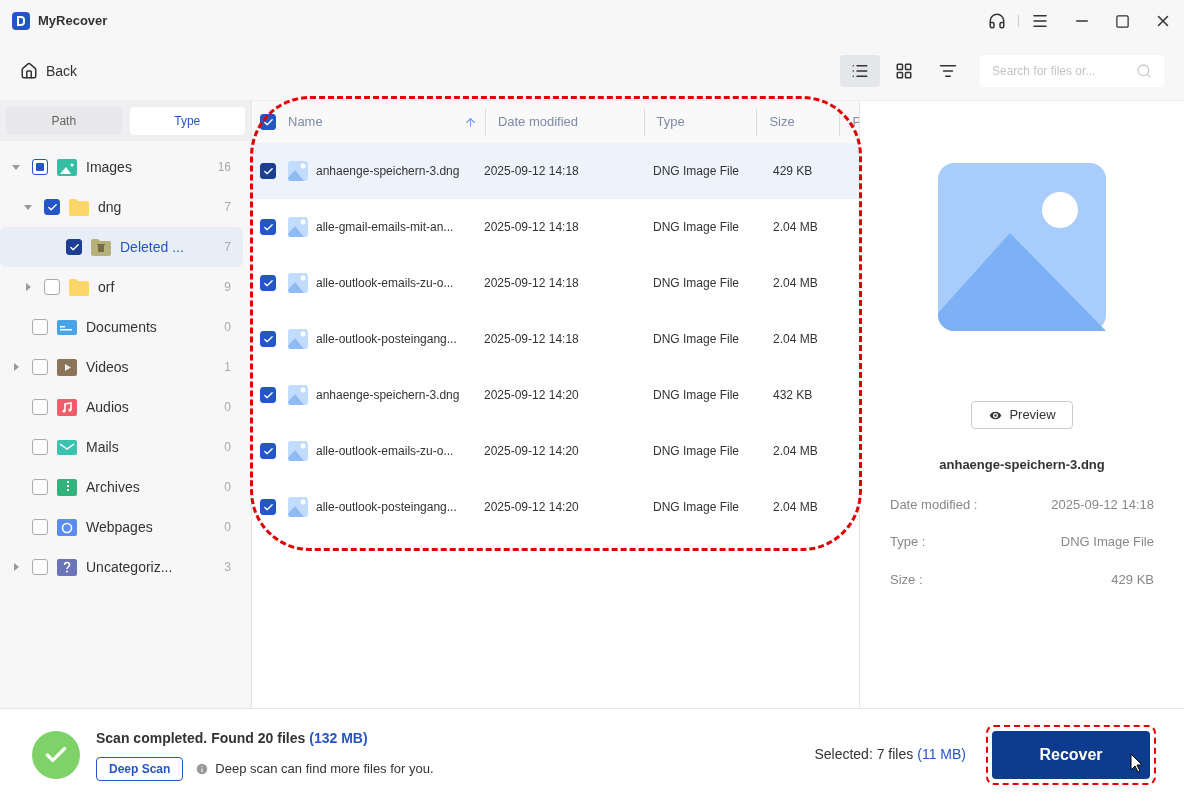 This screenshot has height=800, width=1184. Describe the element at coordinates (67, 367) in the screenshot. I see `film-icon` at that location.